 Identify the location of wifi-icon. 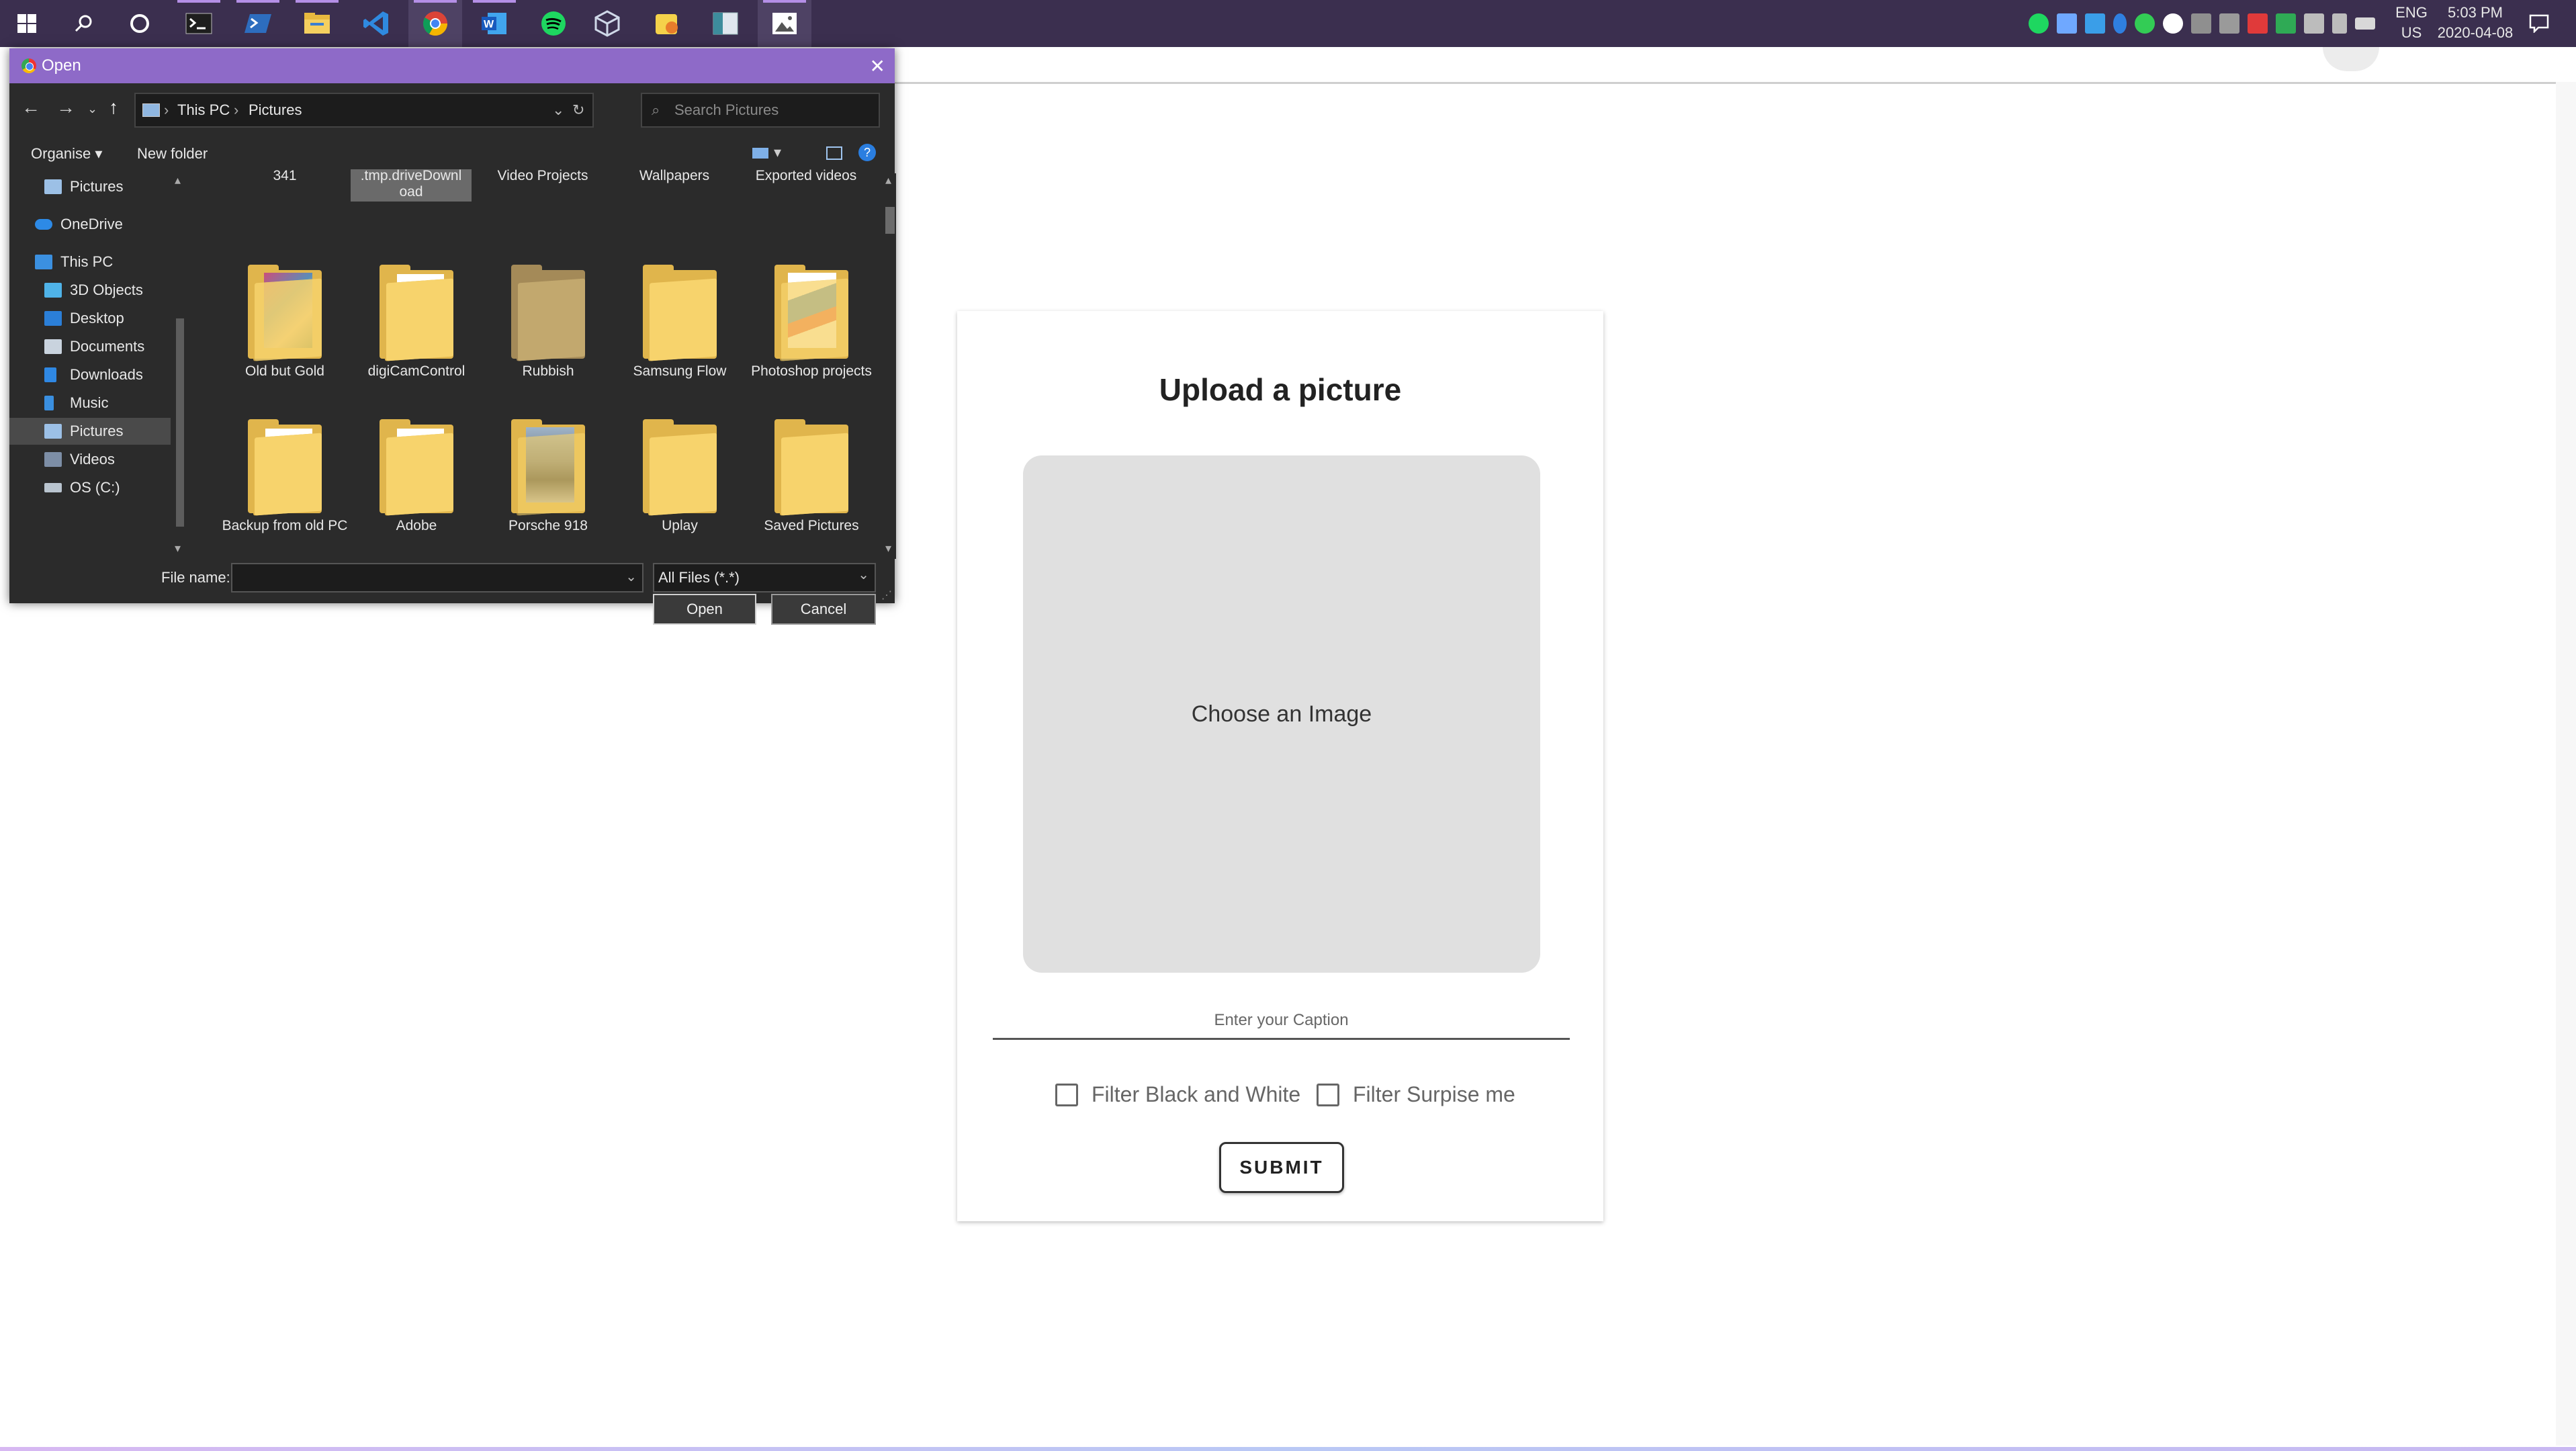
(2314, 23).